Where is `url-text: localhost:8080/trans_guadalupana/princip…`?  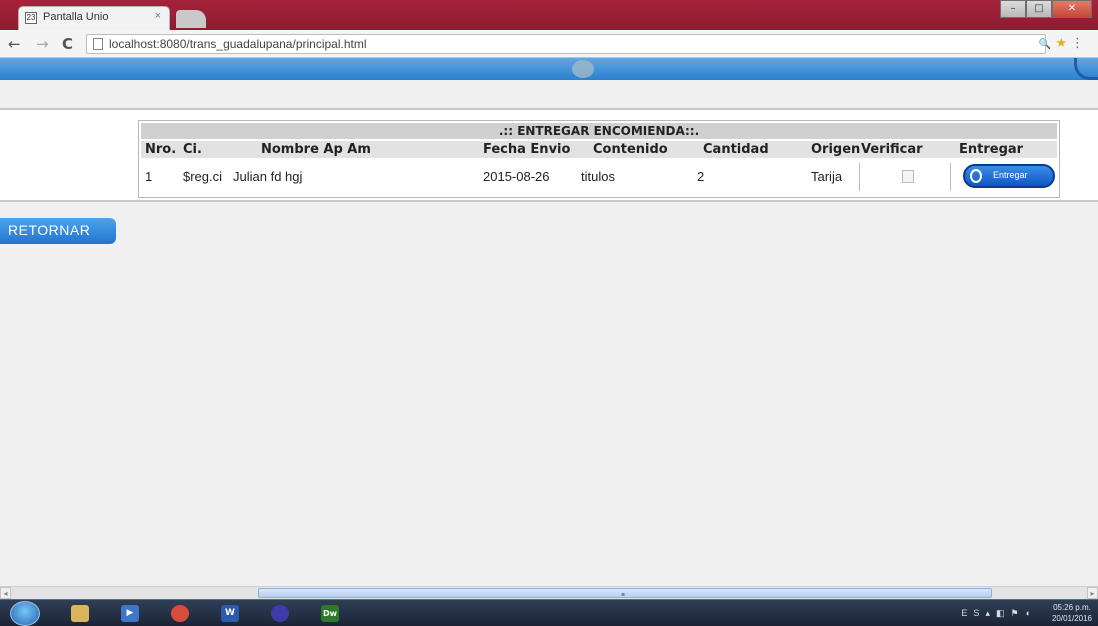 url-text: localhost:8080/trans_guadalupana/princip… is located at coordinates (238, 44).